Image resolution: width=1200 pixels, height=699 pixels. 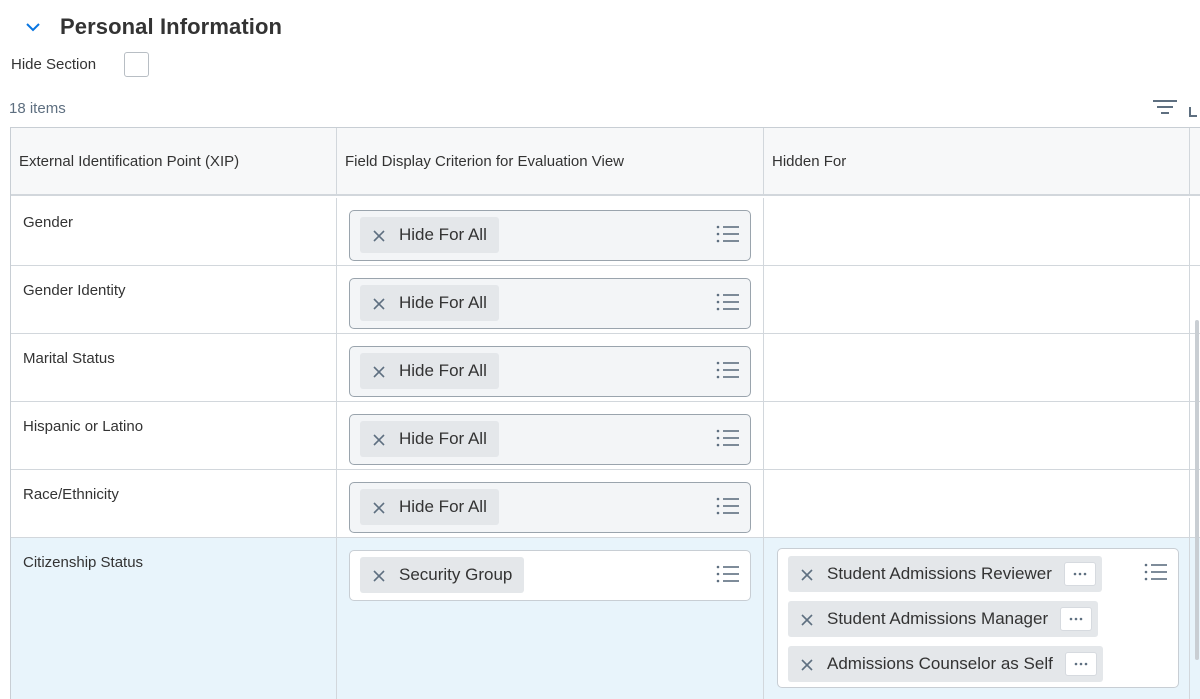 I want to click on table-row: Race/Ethnicity Hide For All, so click(x=605, y=504).